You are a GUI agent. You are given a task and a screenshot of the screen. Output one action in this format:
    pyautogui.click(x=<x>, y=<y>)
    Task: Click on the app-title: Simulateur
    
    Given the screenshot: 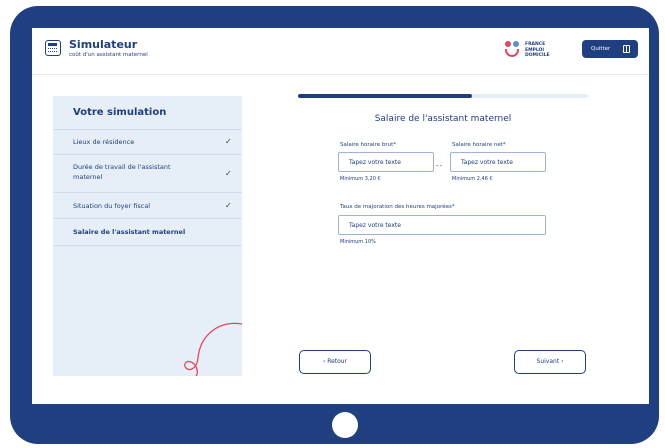 What is the action you would take?
    pyautogui.click(x=103, y=44)
    